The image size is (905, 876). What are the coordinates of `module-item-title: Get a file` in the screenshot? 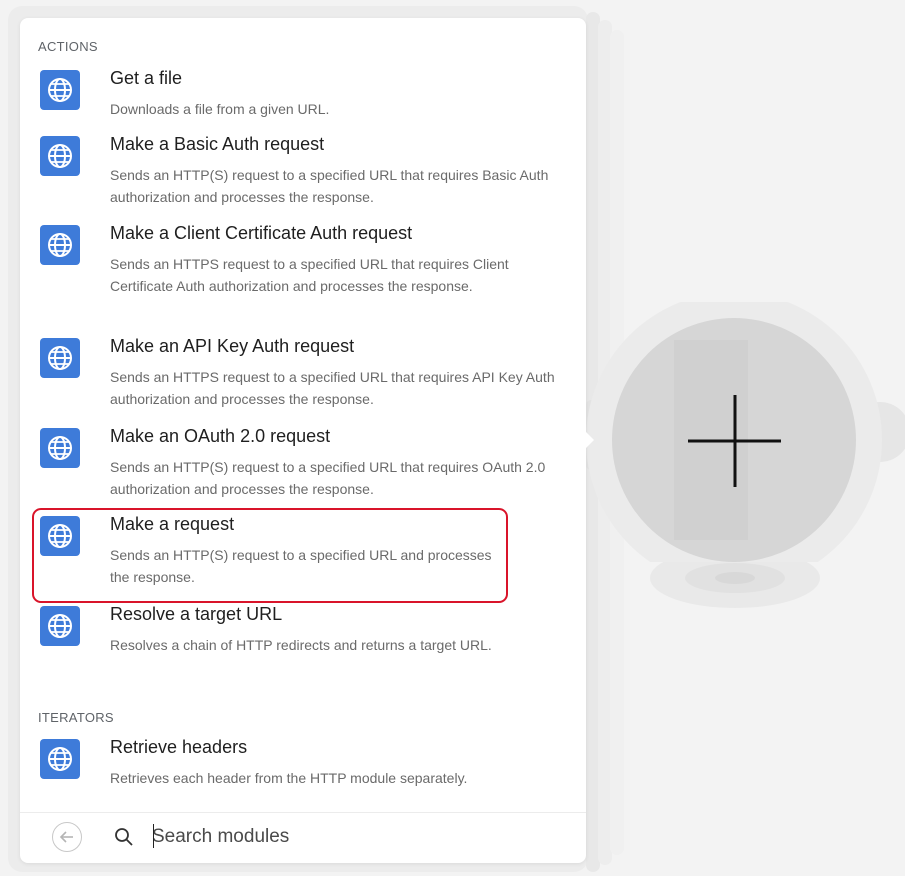 It's located at (146, 78).